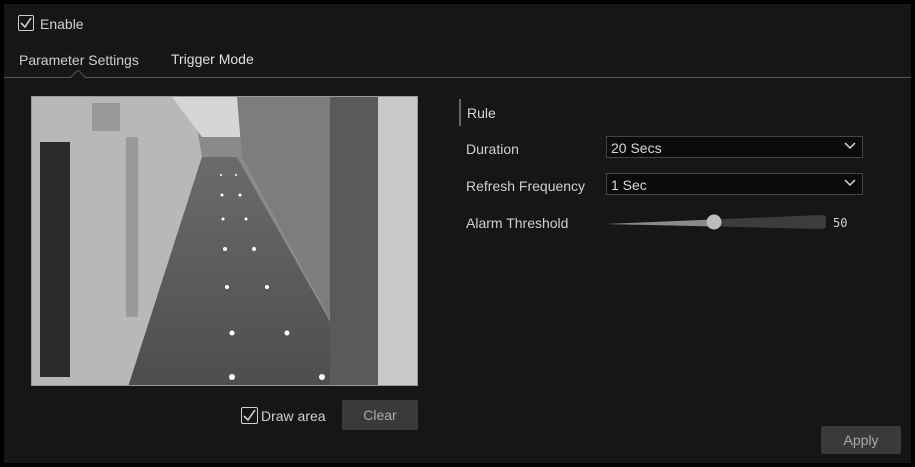 The width and height of the screenshot is (915, 467). Describe the element at coordinates (517, 223) in the screenshot. I see `alarm-threshold-label: Alarm Threshold` at that location.